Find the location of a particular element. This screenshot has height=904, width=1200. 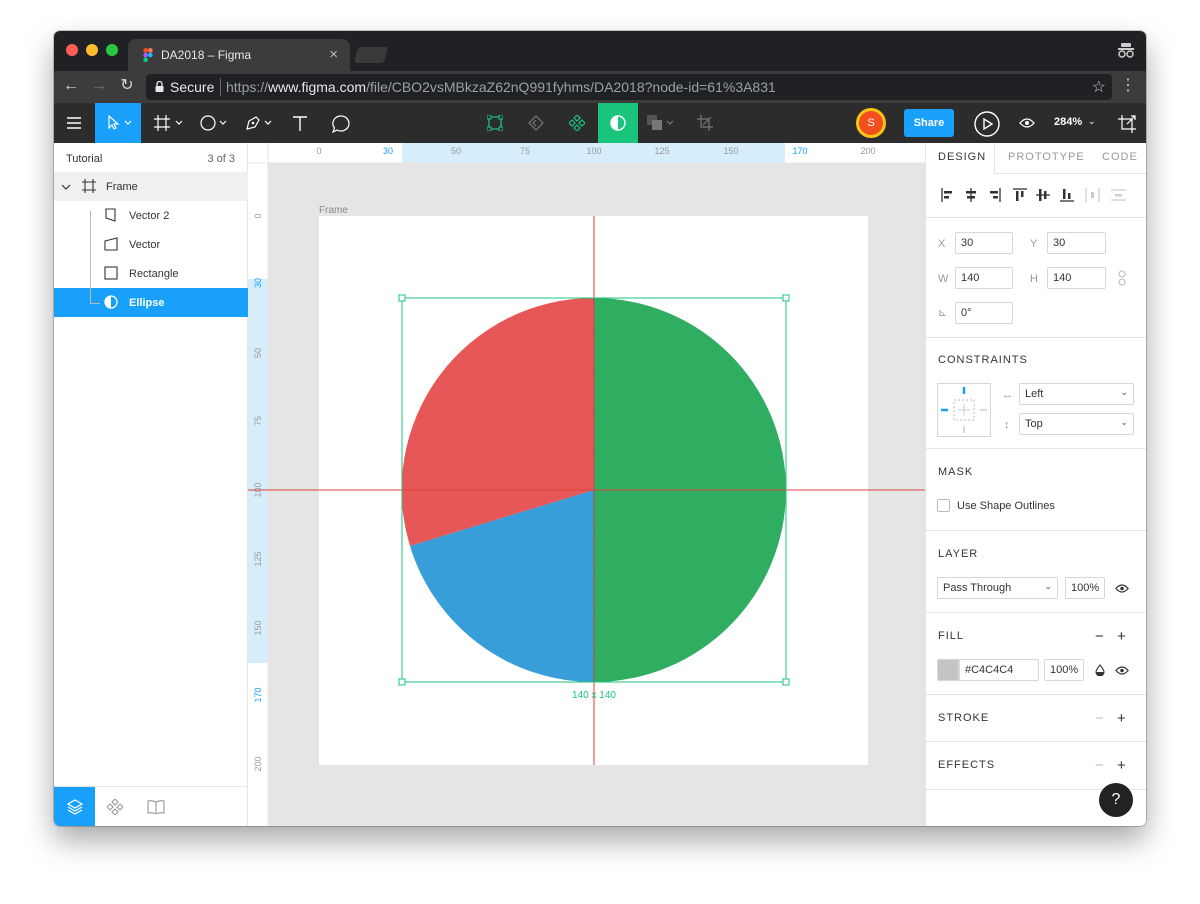

user-avatar: S is located at coordinates (871, 123).